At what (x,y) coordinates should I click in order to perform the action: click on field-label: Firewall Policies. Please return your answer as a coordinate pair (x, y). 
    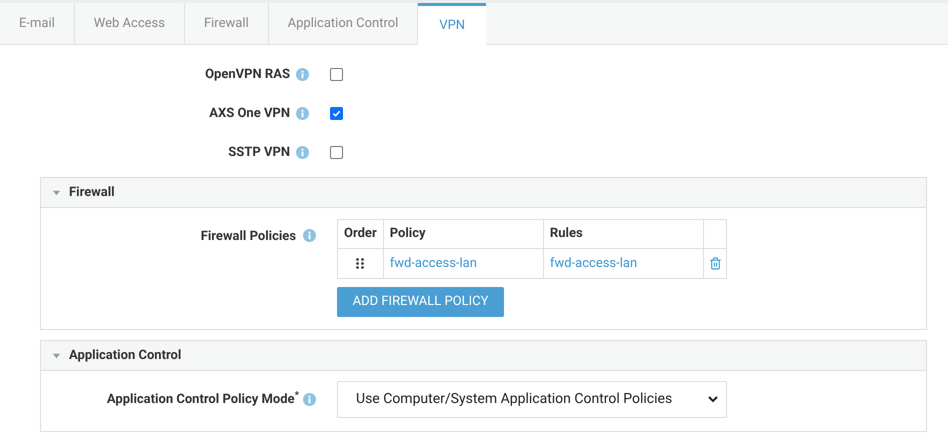
    Looking at the image, I should click on (248, 237).